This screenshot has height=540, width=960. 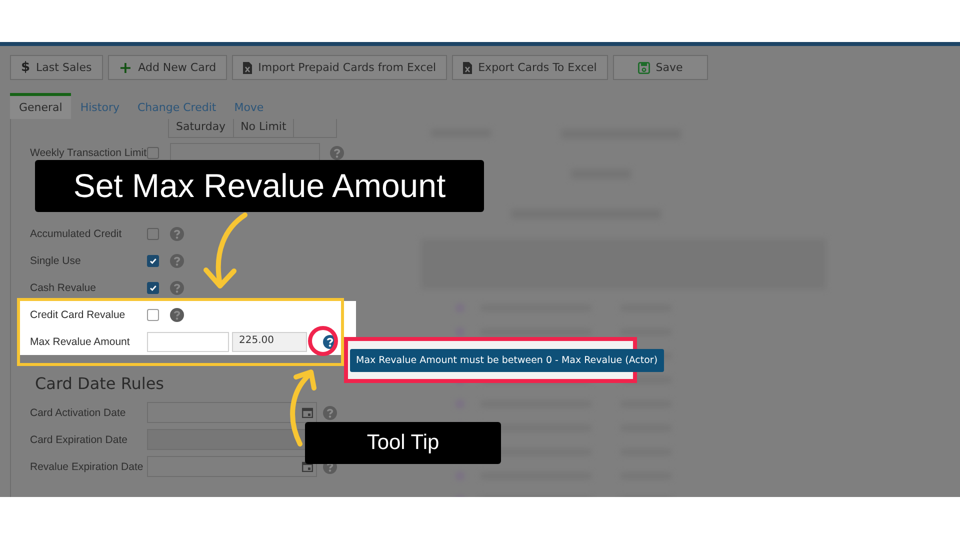 What do you see at coordinates (644, 68) in the screenshot?
I see `save-icon` at bounding box center [644, 68].